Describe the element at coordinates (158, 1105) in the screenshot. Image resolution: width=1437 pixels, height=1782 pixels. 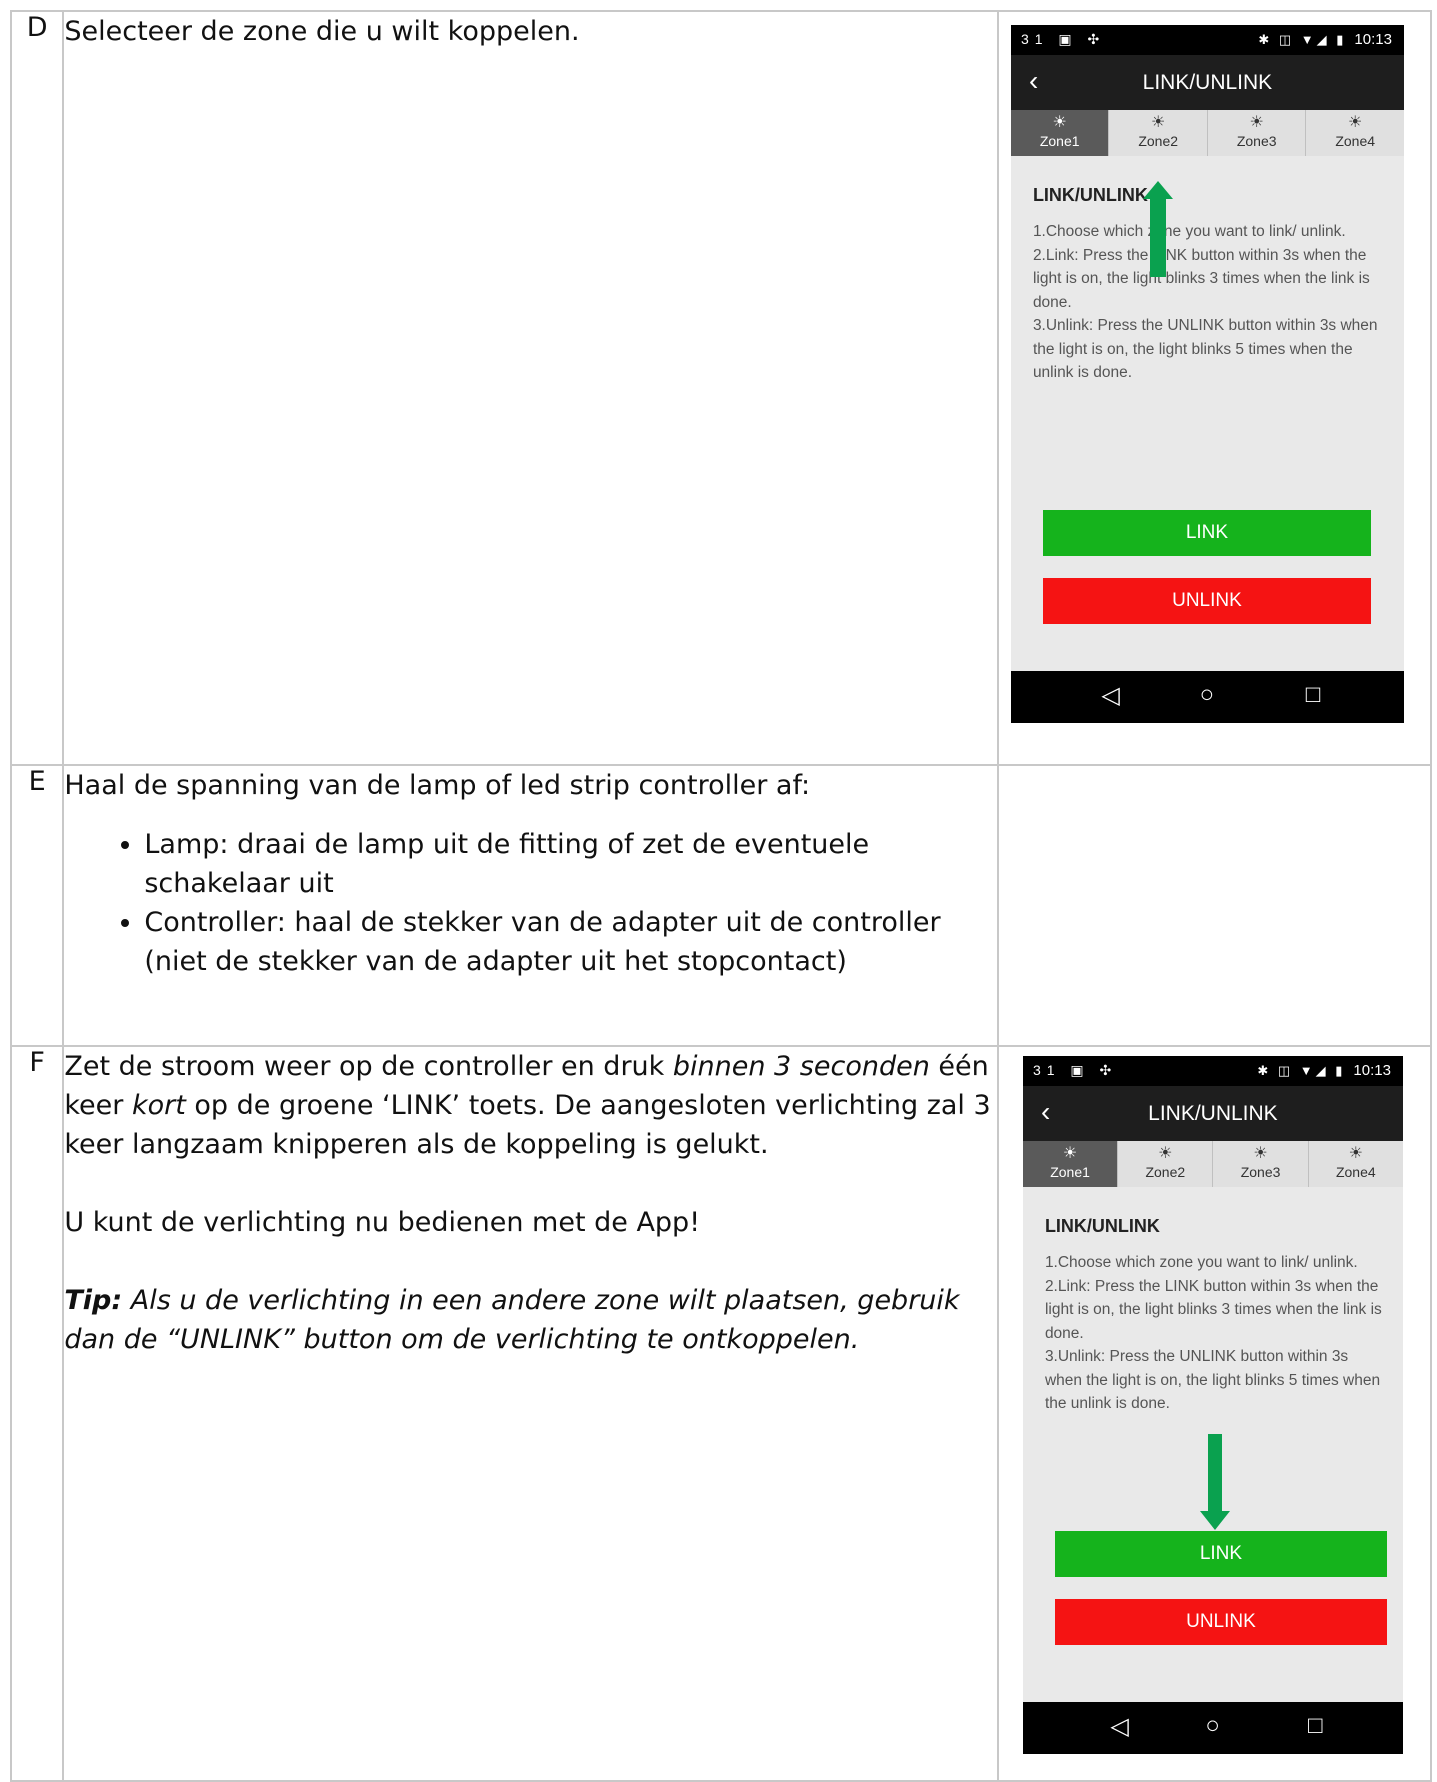
I see `emphasis: kort` at that location.